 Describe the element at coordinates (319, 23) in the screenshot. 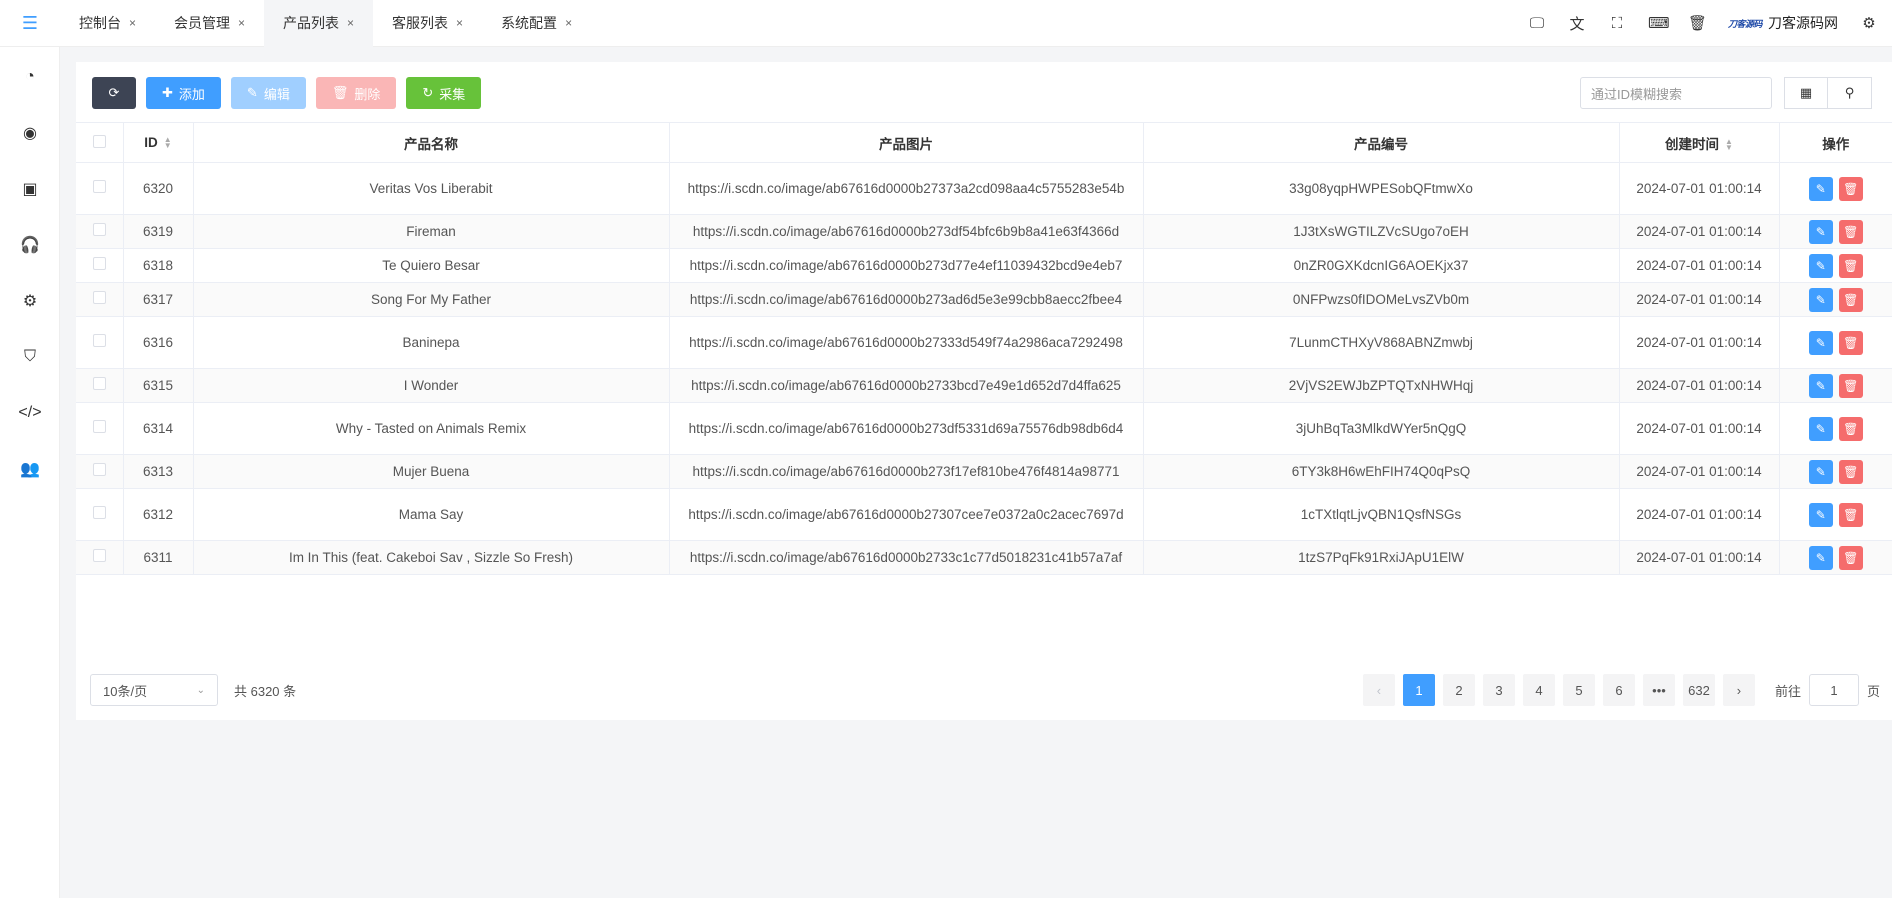

I see `tab-products: 产品列表 ×` at that location.